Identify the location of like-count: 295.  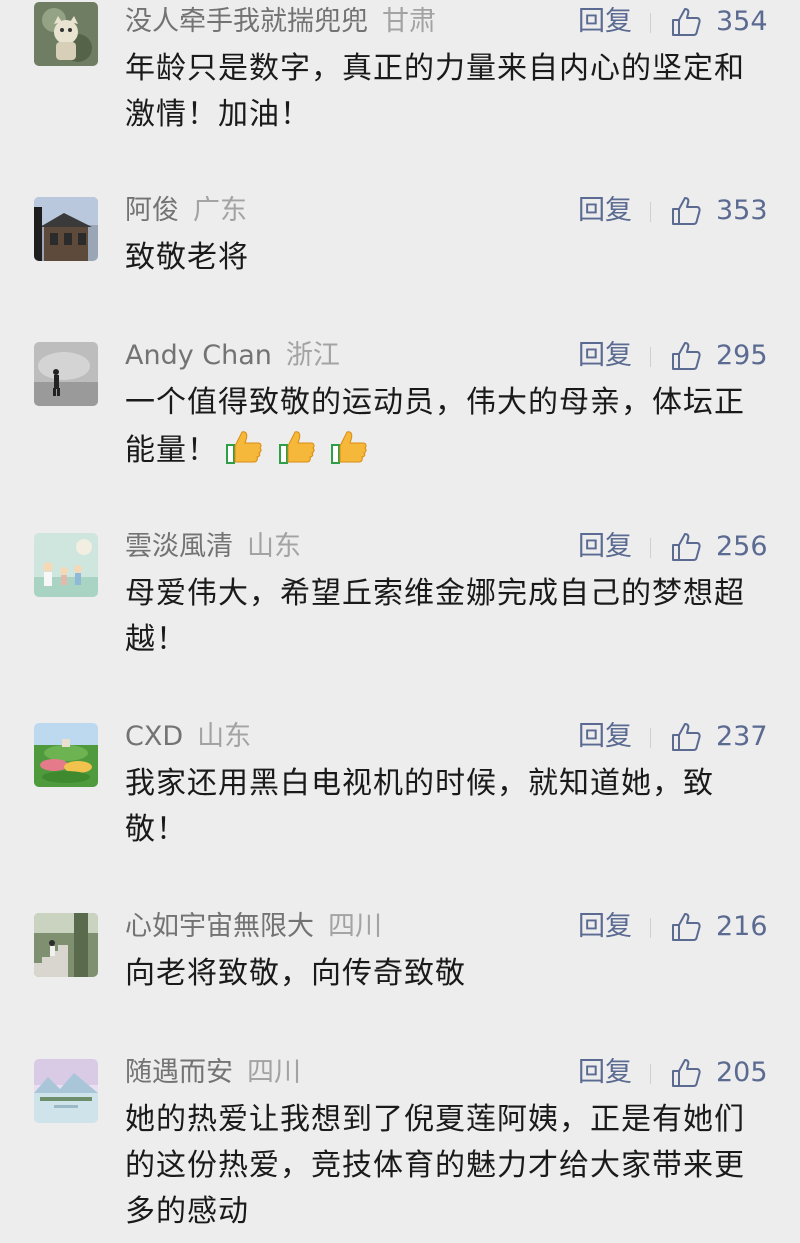
(742, 355).